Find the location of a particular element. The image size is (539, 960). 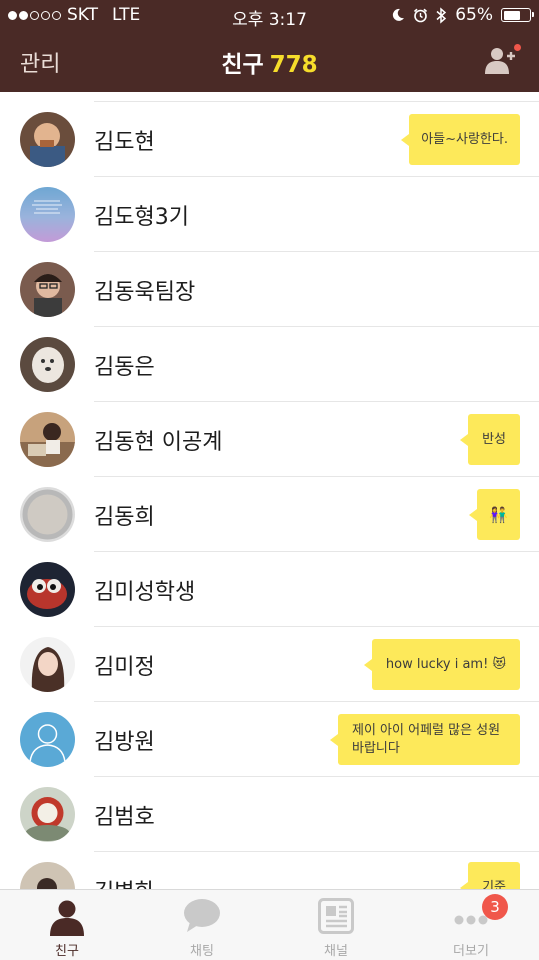

moon-icon is located at coordinates (399, 14).